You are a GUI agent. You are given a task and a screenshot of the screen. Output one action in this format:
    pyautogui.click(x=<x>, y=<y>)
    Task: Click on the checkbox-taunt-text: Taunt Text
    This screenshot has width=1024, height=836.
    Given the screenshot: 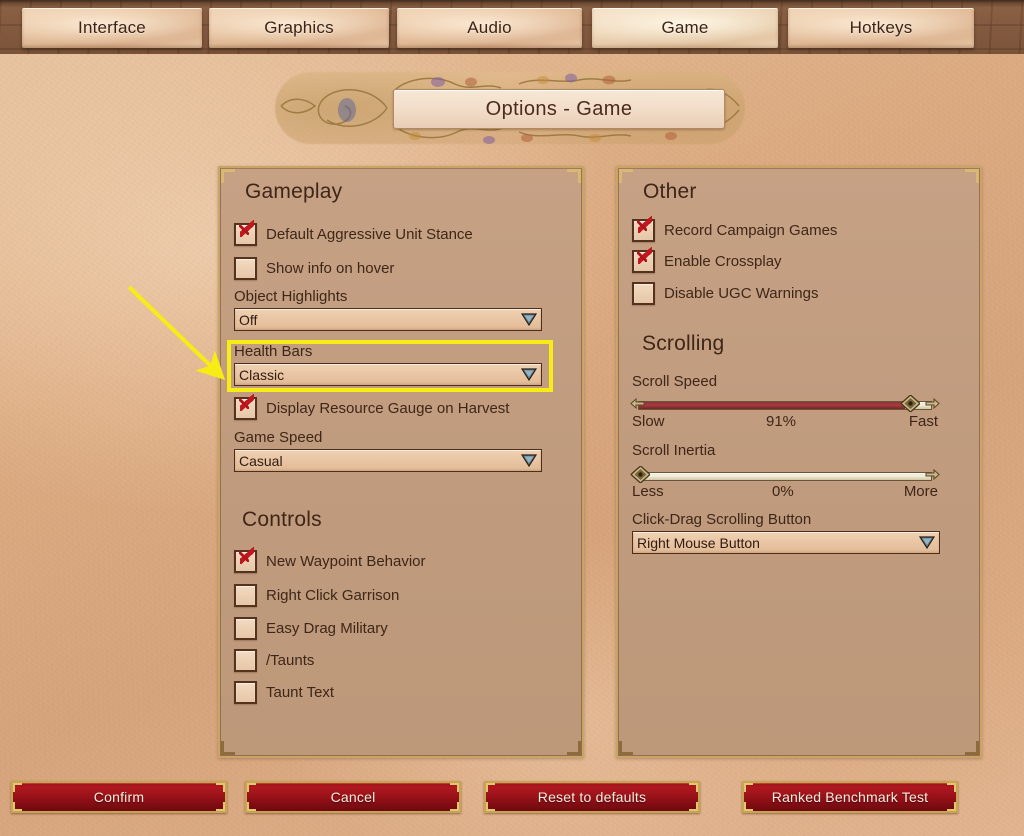 What is the action you would take?
    pyautogui.click(x=284, y=692)
    